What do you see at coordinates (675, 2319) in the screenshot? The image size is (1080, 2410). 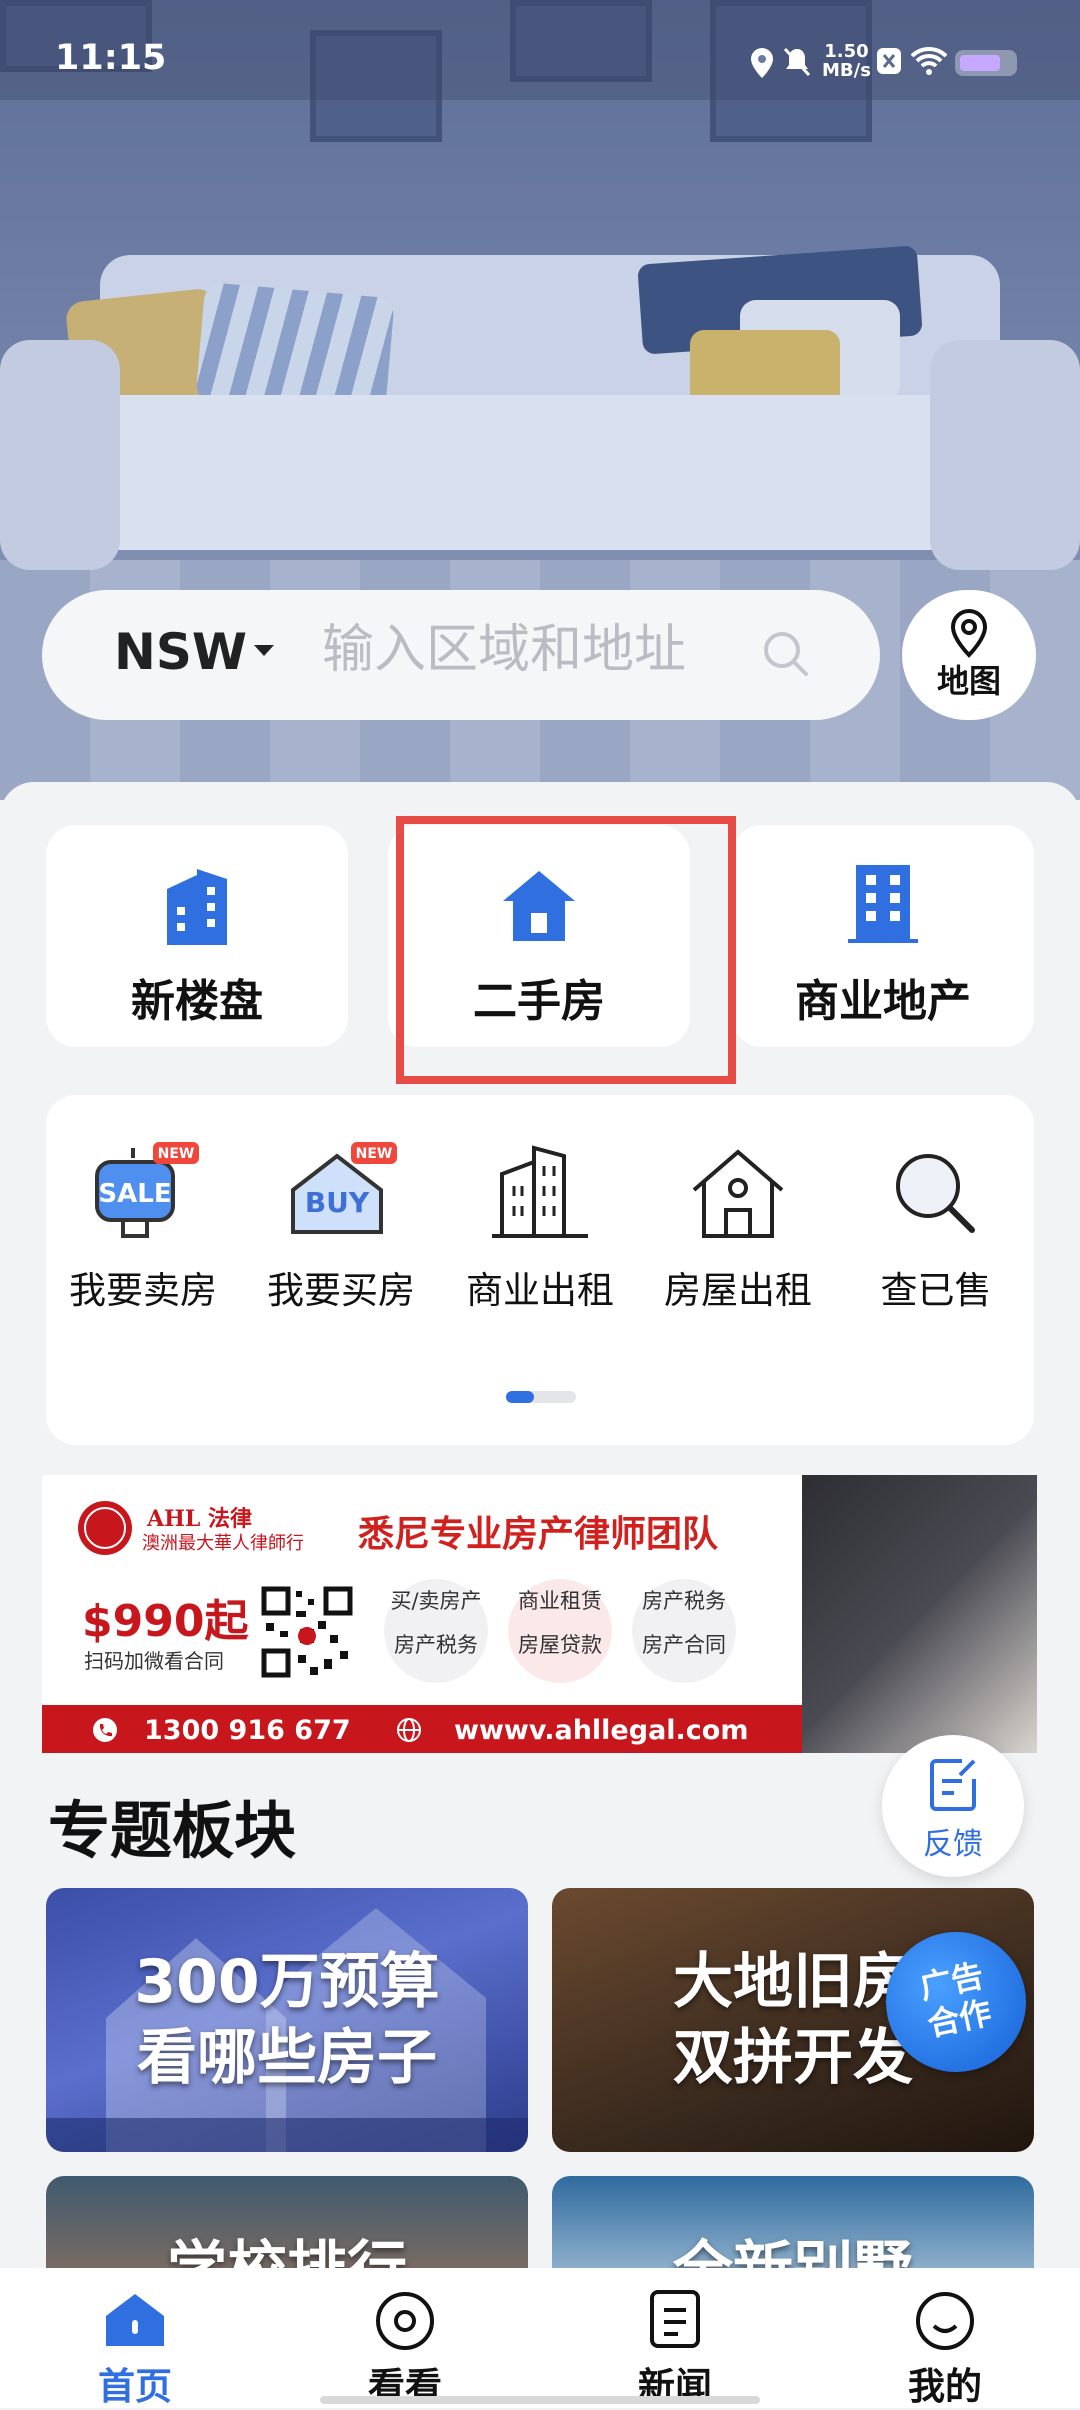 I see `news-icon` at bounding box center [675, 2319].